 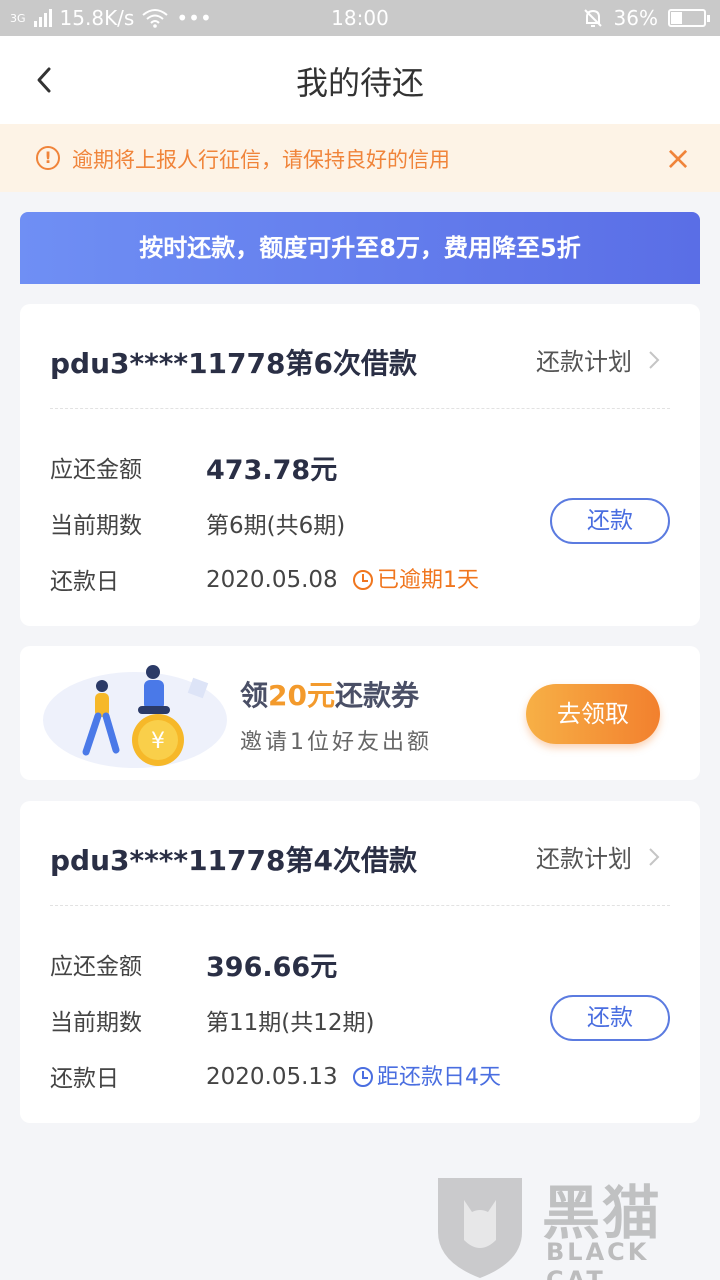 I want to click on coupon-card: ¥ 领20元还款券 邀请1位好友出额 去领取, so click(x=360, y=713).